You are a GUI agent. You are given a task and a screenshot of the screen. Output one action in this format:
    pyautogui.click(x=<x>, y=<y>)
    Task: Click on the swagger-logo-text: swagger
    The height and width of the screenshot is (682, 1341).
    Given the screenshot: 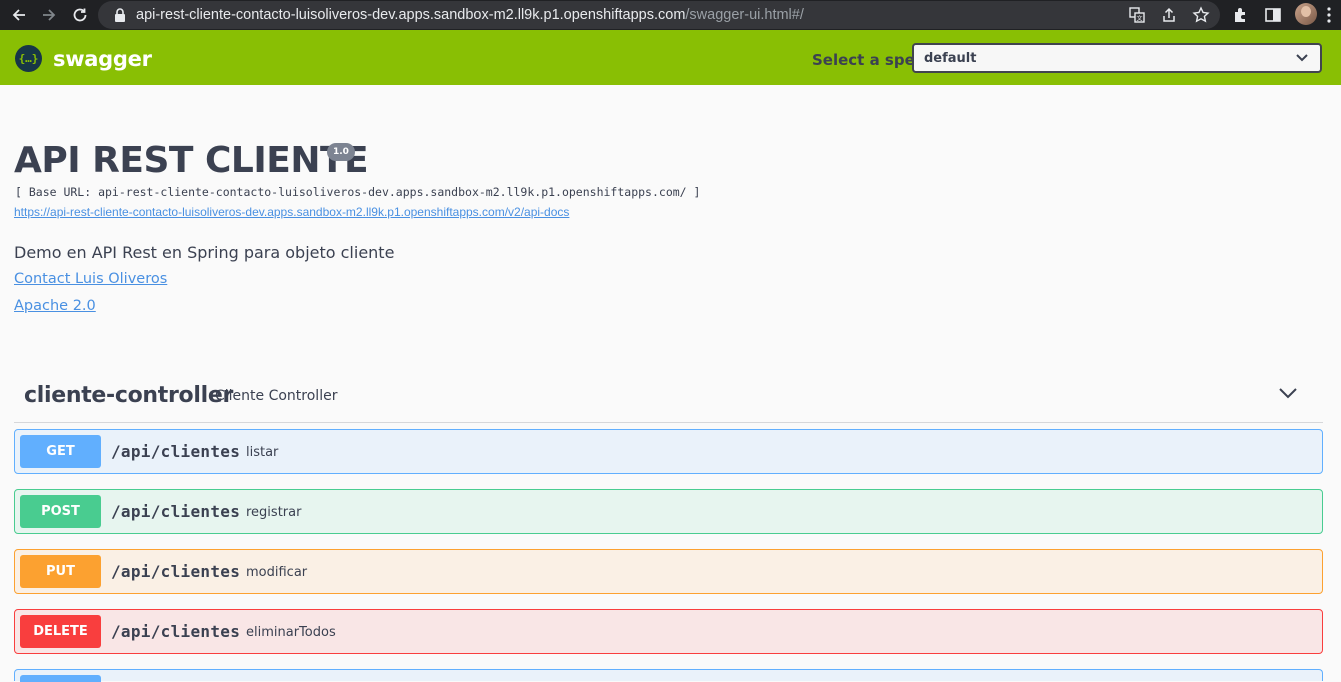 What is the action you would take?
    pyautogui.click(x=102, y=58)
    